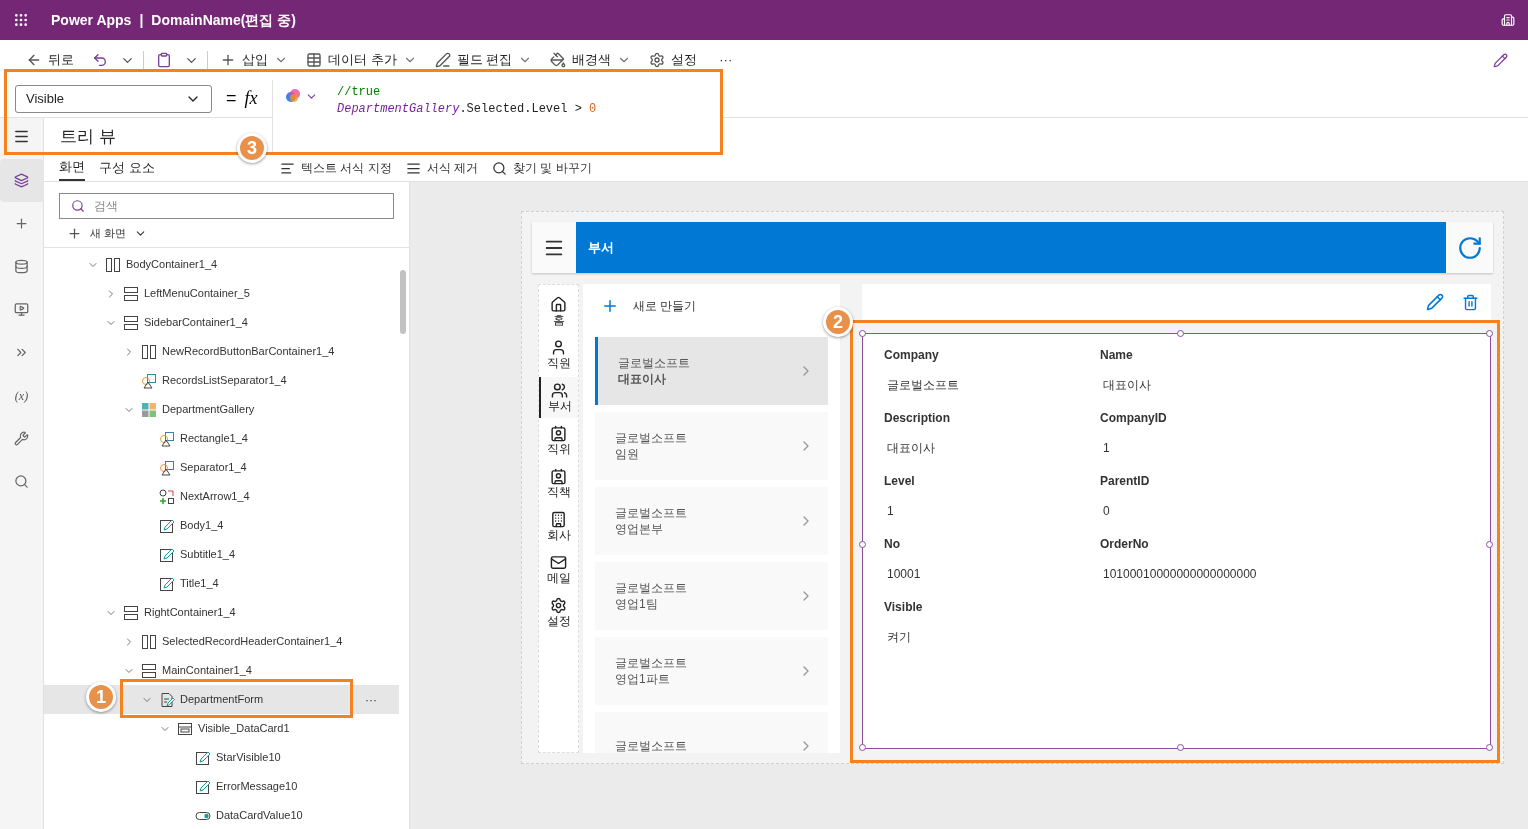 The width and height of the screenshot is (1528, 829). What do you see at coordinates (113, 98) in the screenshot?
I see `property-dropdown: Visible` at bounding box center [113, 98].